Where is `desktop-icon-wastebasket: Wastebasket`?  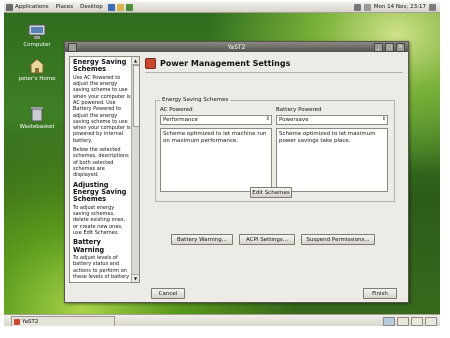 desktop-icon-wastebasket: Wastebasket is located at coordinates (37, 118).